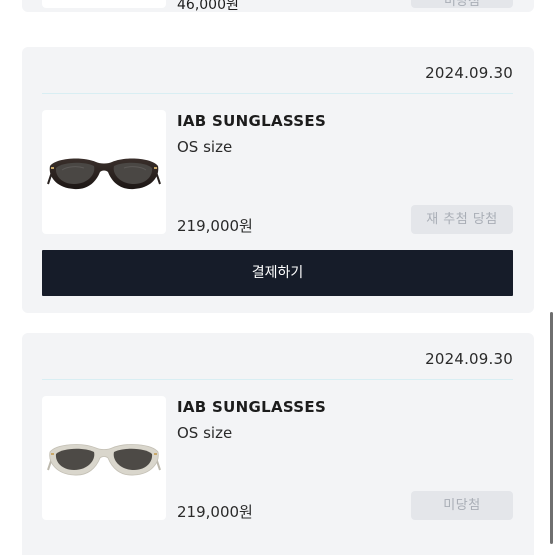 The image size is (555, 555). Describe the element at coordinates (278, 6) in the screenshot. I see `order-card-partial: 46,000원 미당첨` at that location.